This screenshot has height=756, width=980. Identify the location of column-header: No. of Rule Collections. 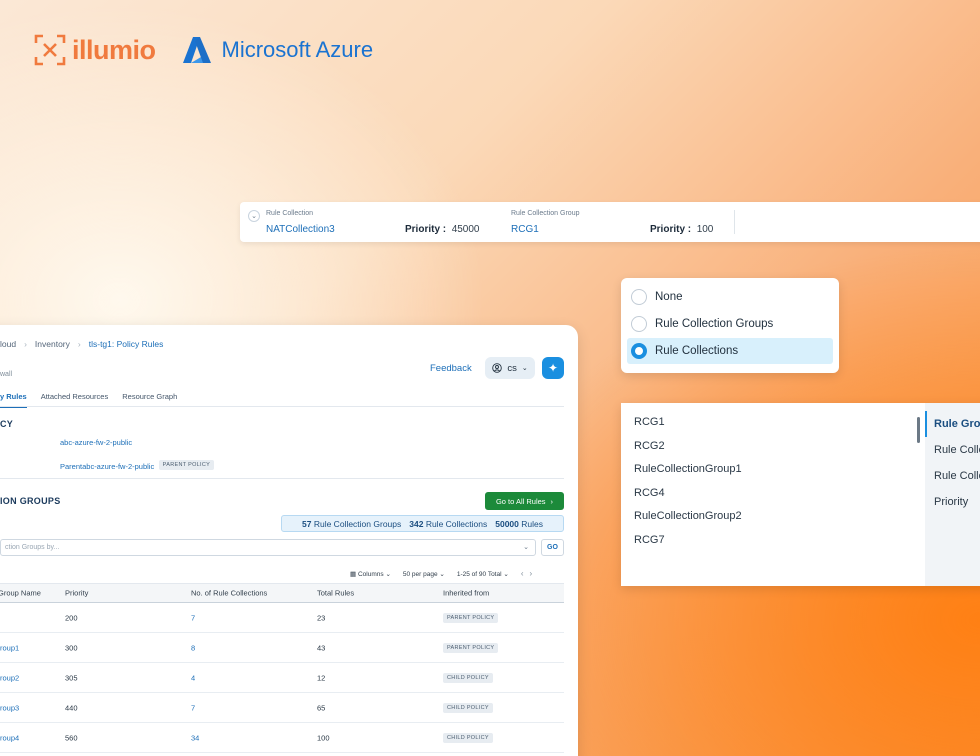
(229, 593).